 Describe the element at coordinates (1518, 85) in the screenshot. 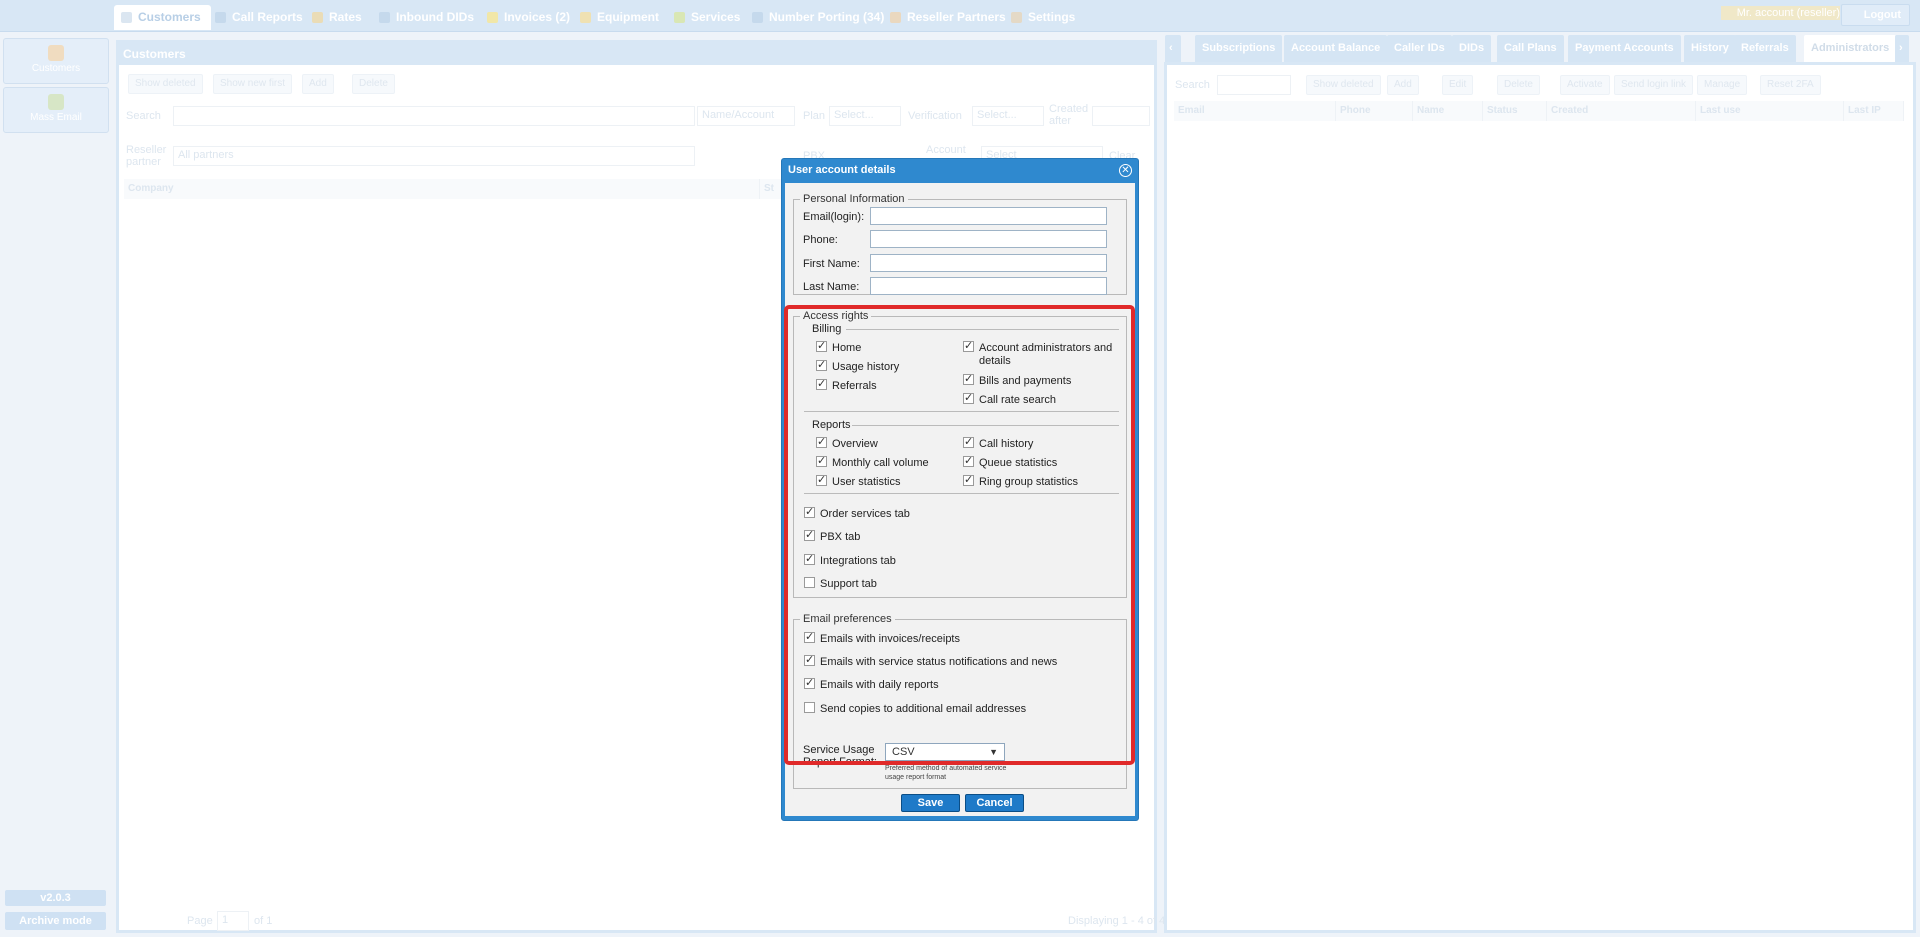

I see `admin-delete-button: Delete` at that location.